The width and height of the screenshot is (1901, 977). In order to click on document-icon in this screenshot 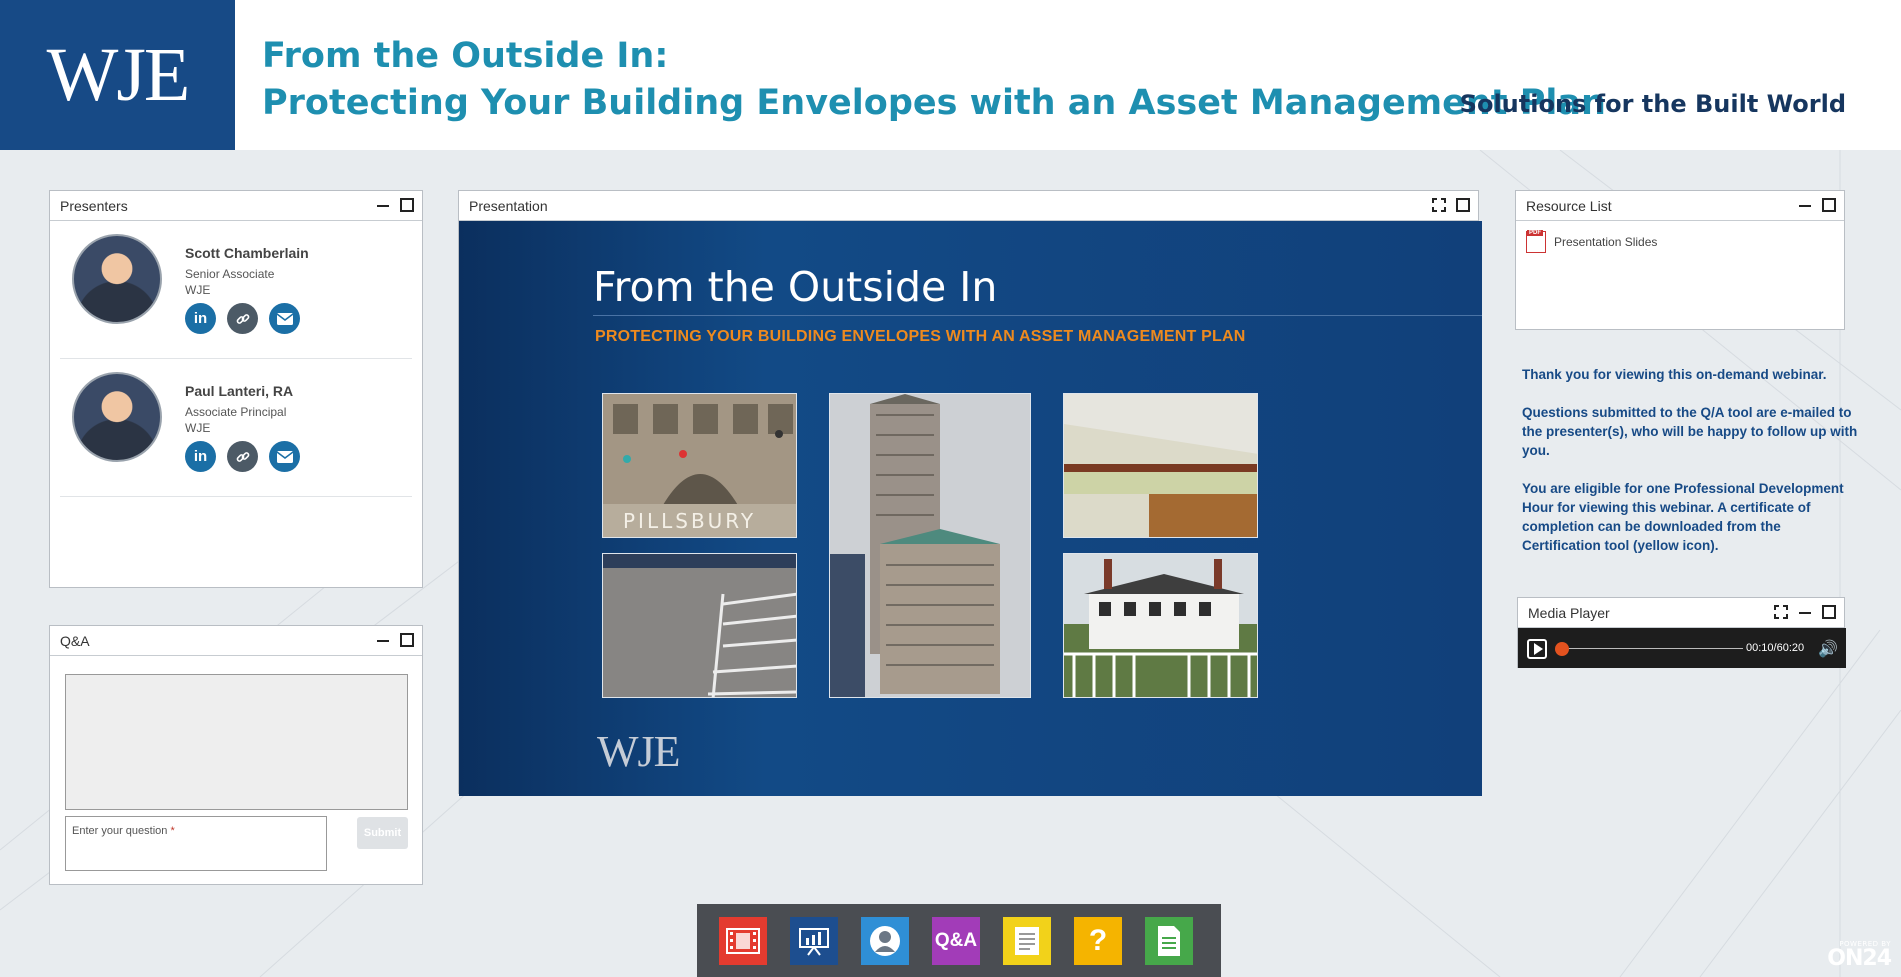, I will do `click(1169, 940)`.